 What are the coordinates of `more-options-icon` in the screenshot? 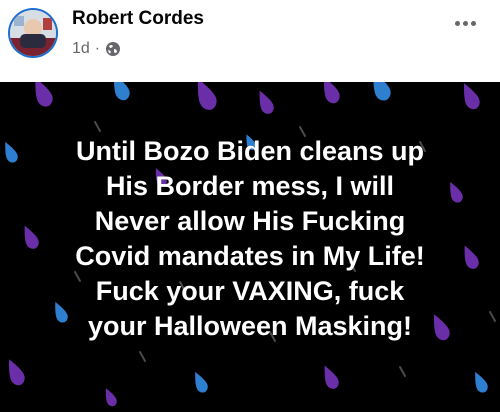 It's located at (465, 23).